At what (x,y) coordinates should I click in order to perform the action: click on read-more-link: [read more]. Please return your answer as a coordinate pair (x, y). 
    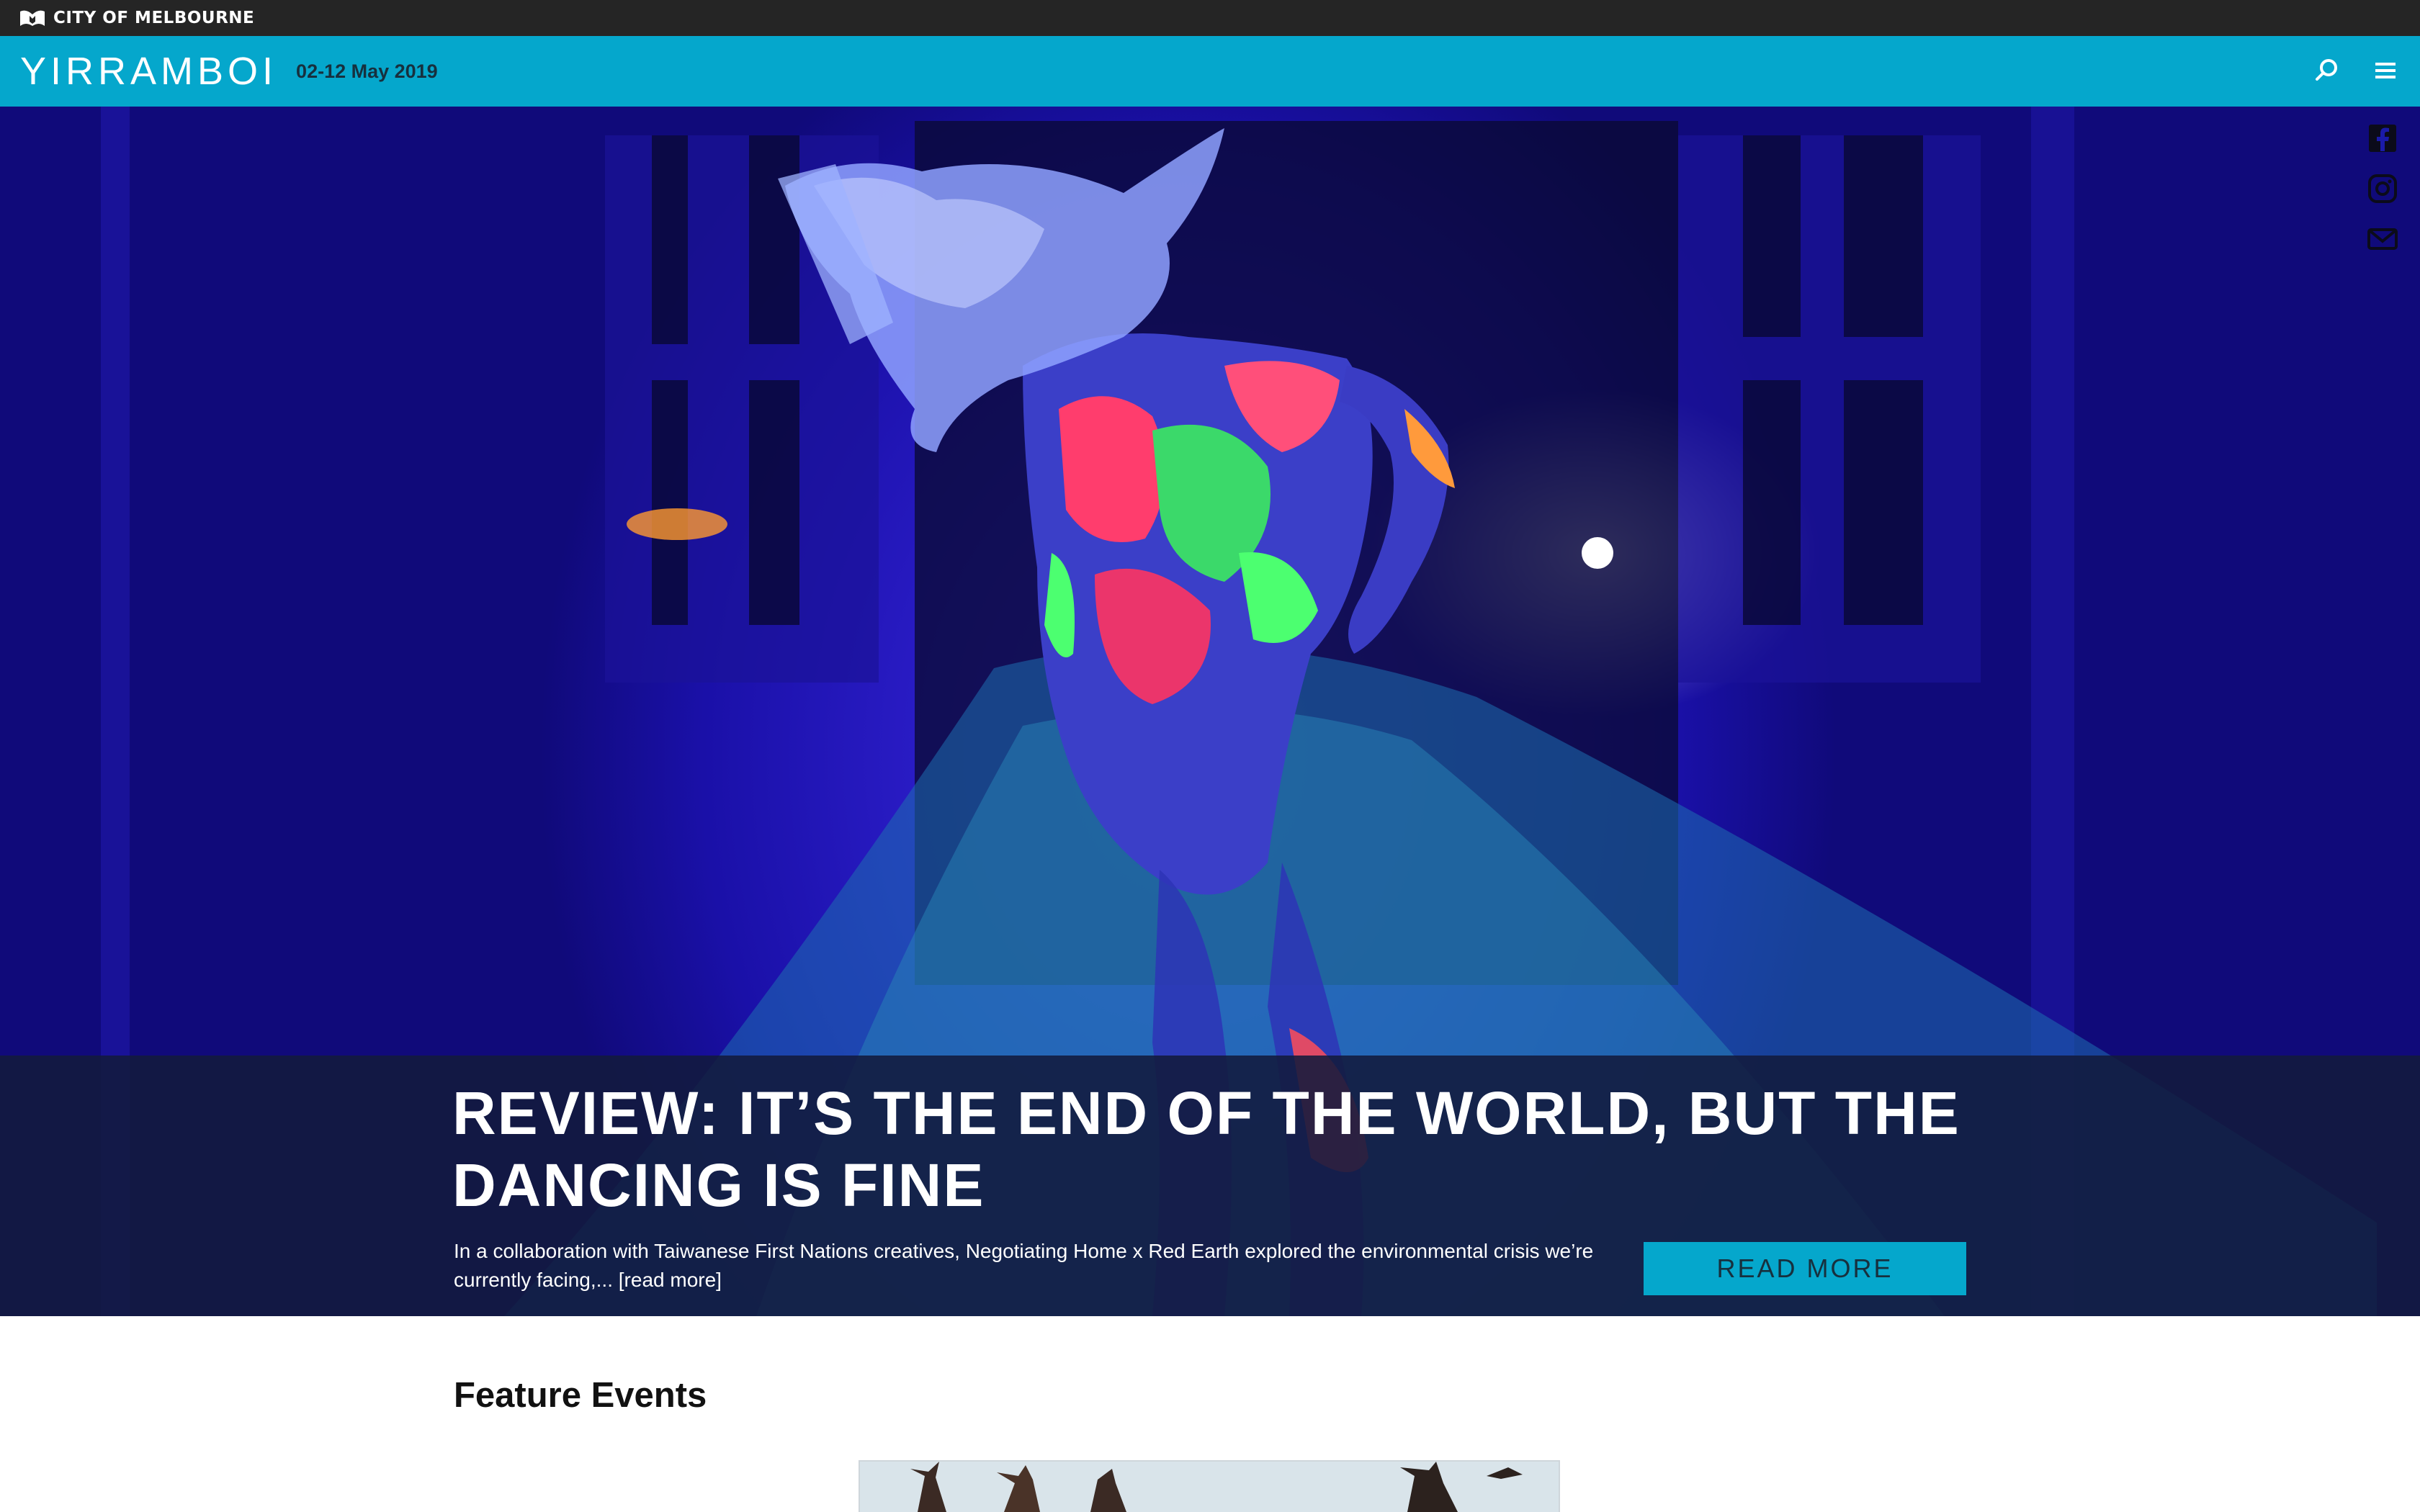
    Looking at the image, I should click on (670, 1280).